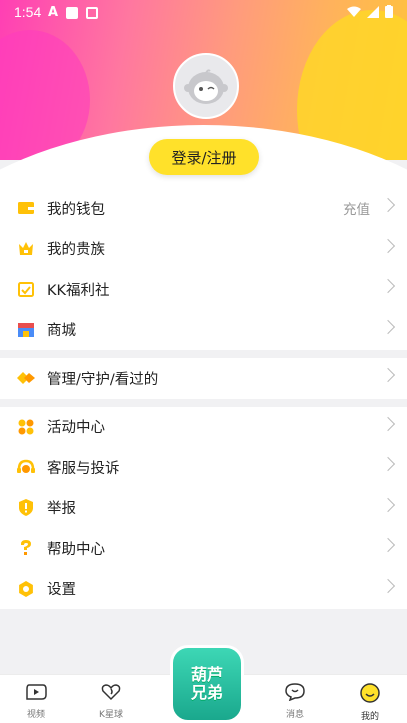 The image size is (407, 723). What do you see at coordinates (203, 427) in the screenshot?
I see `menu-item-activity-center: 活动中心` at bounding box center [203, 427].